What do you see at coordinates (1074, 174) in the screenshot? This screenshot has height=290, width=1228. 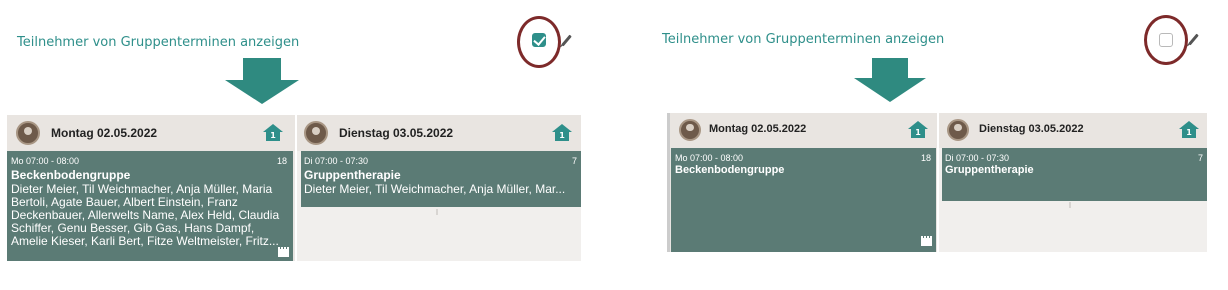 I see `appointment-card: Di 07:00 - 07:30 7 Gruppentherapie` at bounding box center [1074, 174].